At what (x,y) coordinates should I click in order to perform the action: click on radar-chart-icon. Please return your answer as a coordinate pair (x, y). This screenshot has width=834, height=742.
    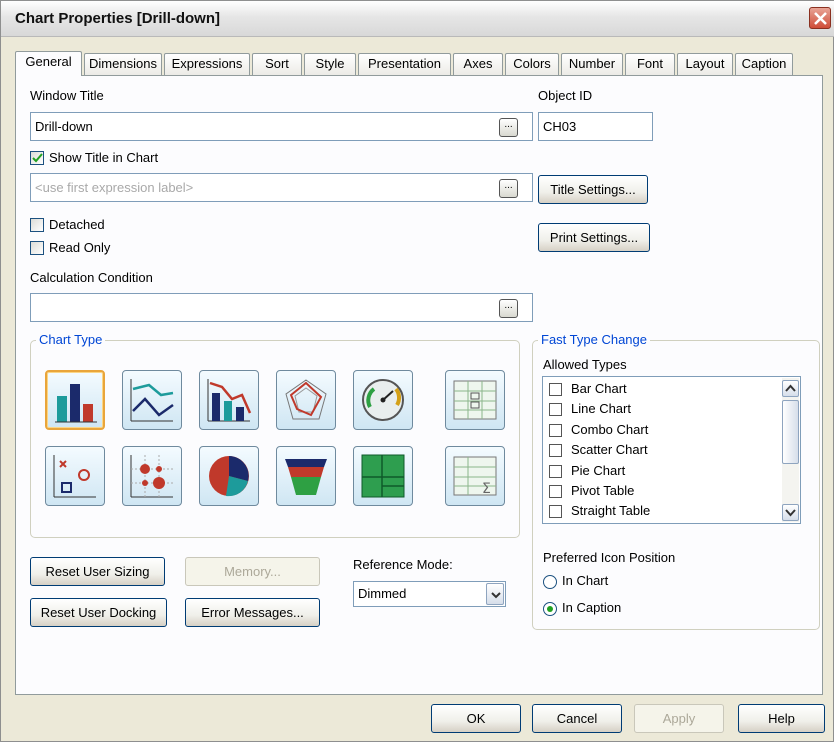
    Looking at the image, I should click on (306, 399).